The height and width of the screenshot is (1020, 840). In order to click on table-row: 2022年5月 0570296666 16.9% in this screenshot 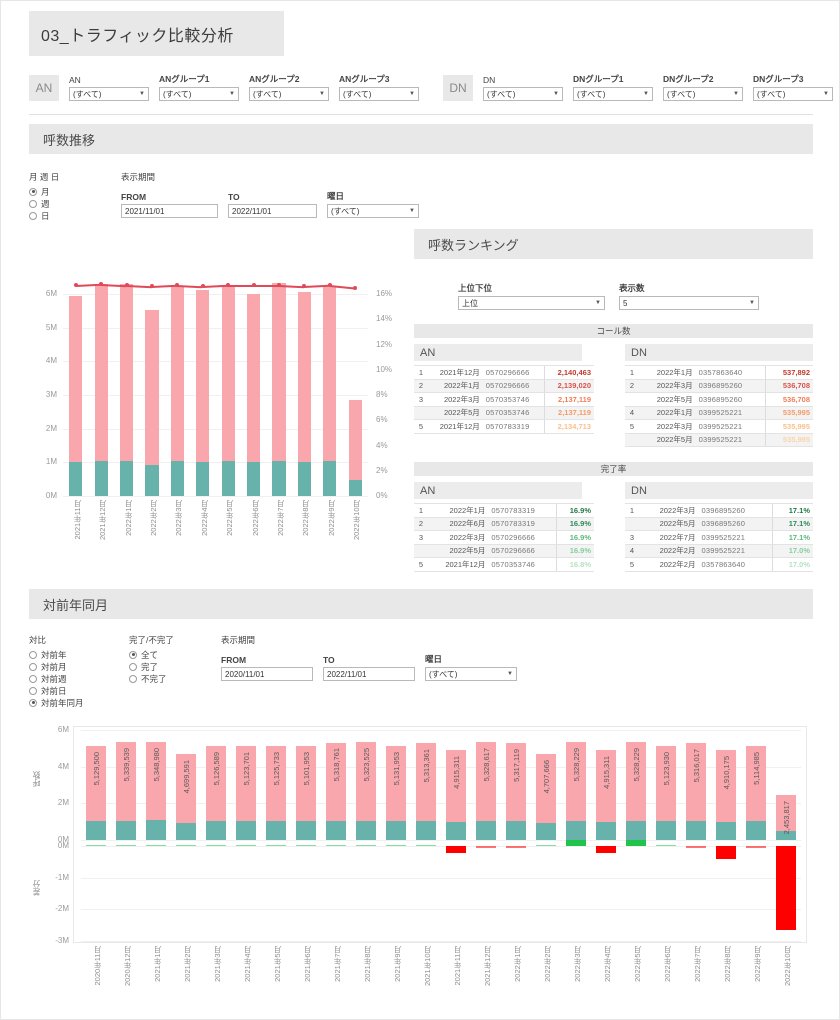, I will do `click(504, 551)`.